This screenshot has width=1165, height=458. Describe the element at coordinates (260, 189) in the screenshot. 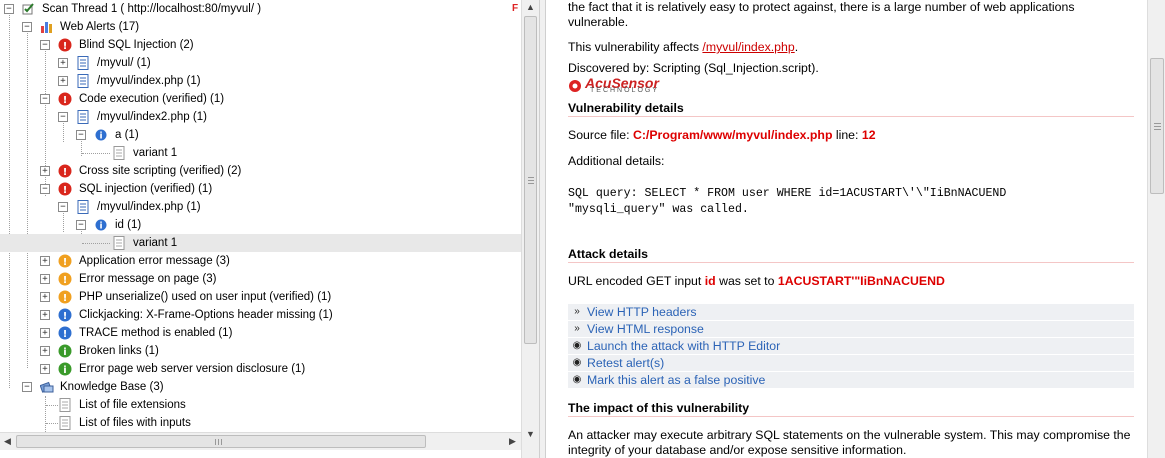

I see `tree-node-alert: − ! SQL injection (verified) (1)` at that location.